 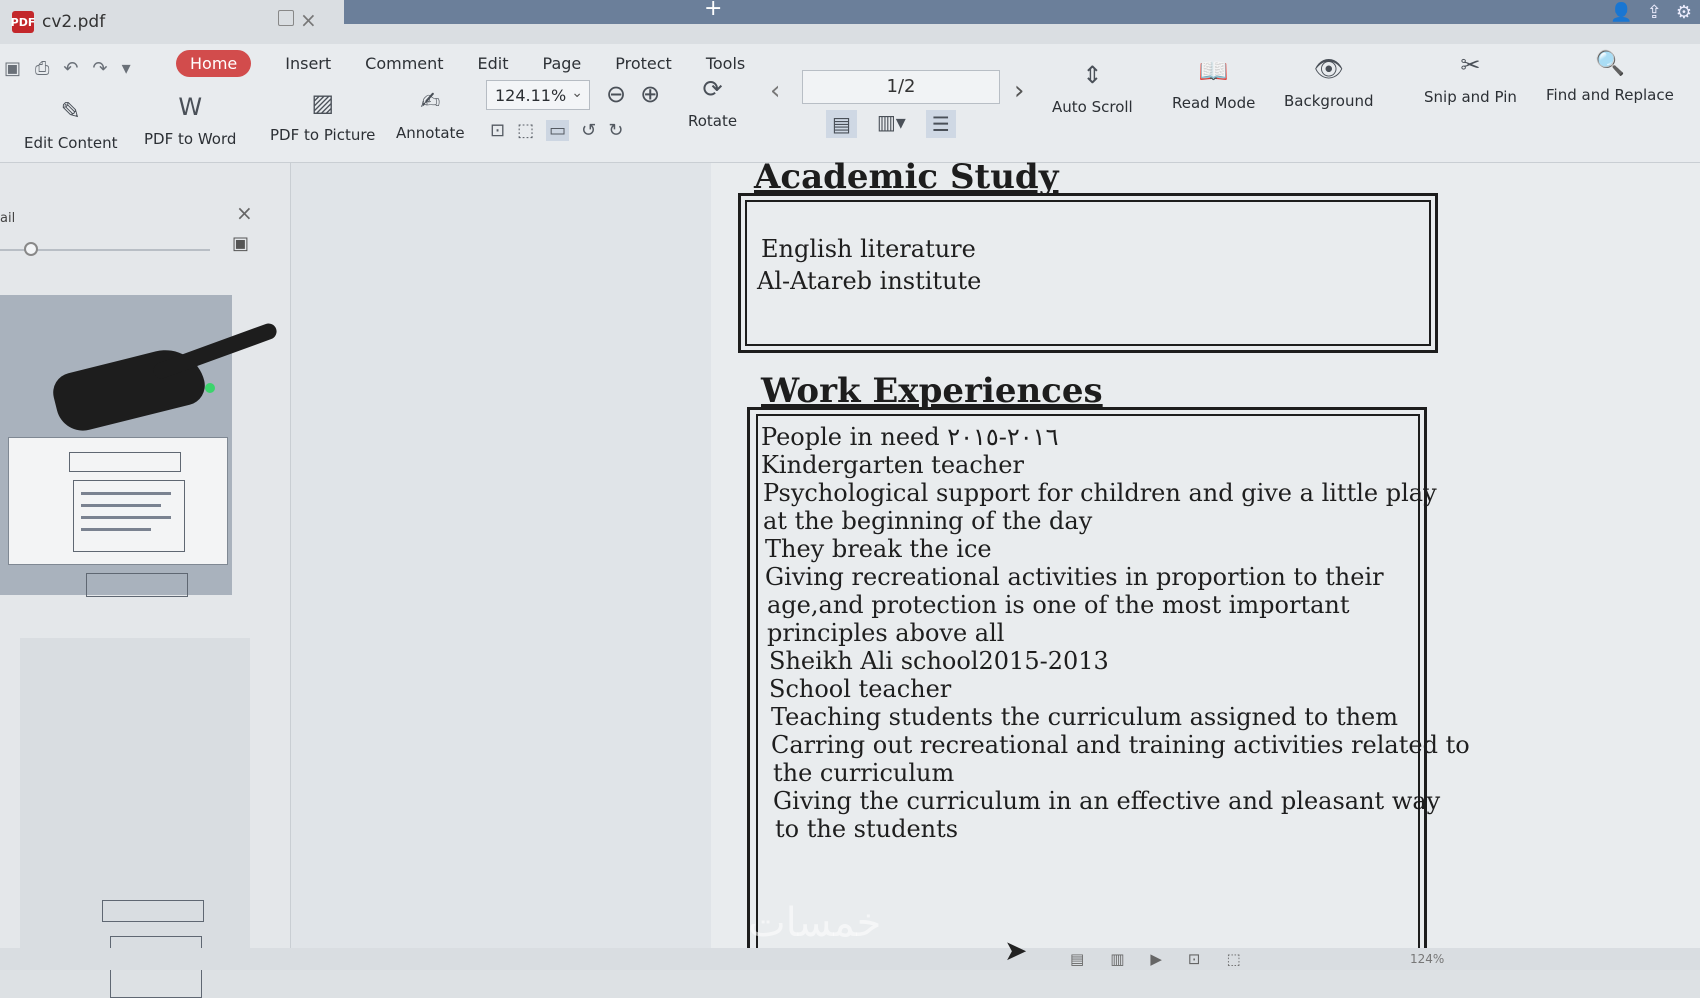 I want to click on status-bar-icons: ▤ ▥ ▶ ⊡ ⬚, so click(x=1155, y=959).